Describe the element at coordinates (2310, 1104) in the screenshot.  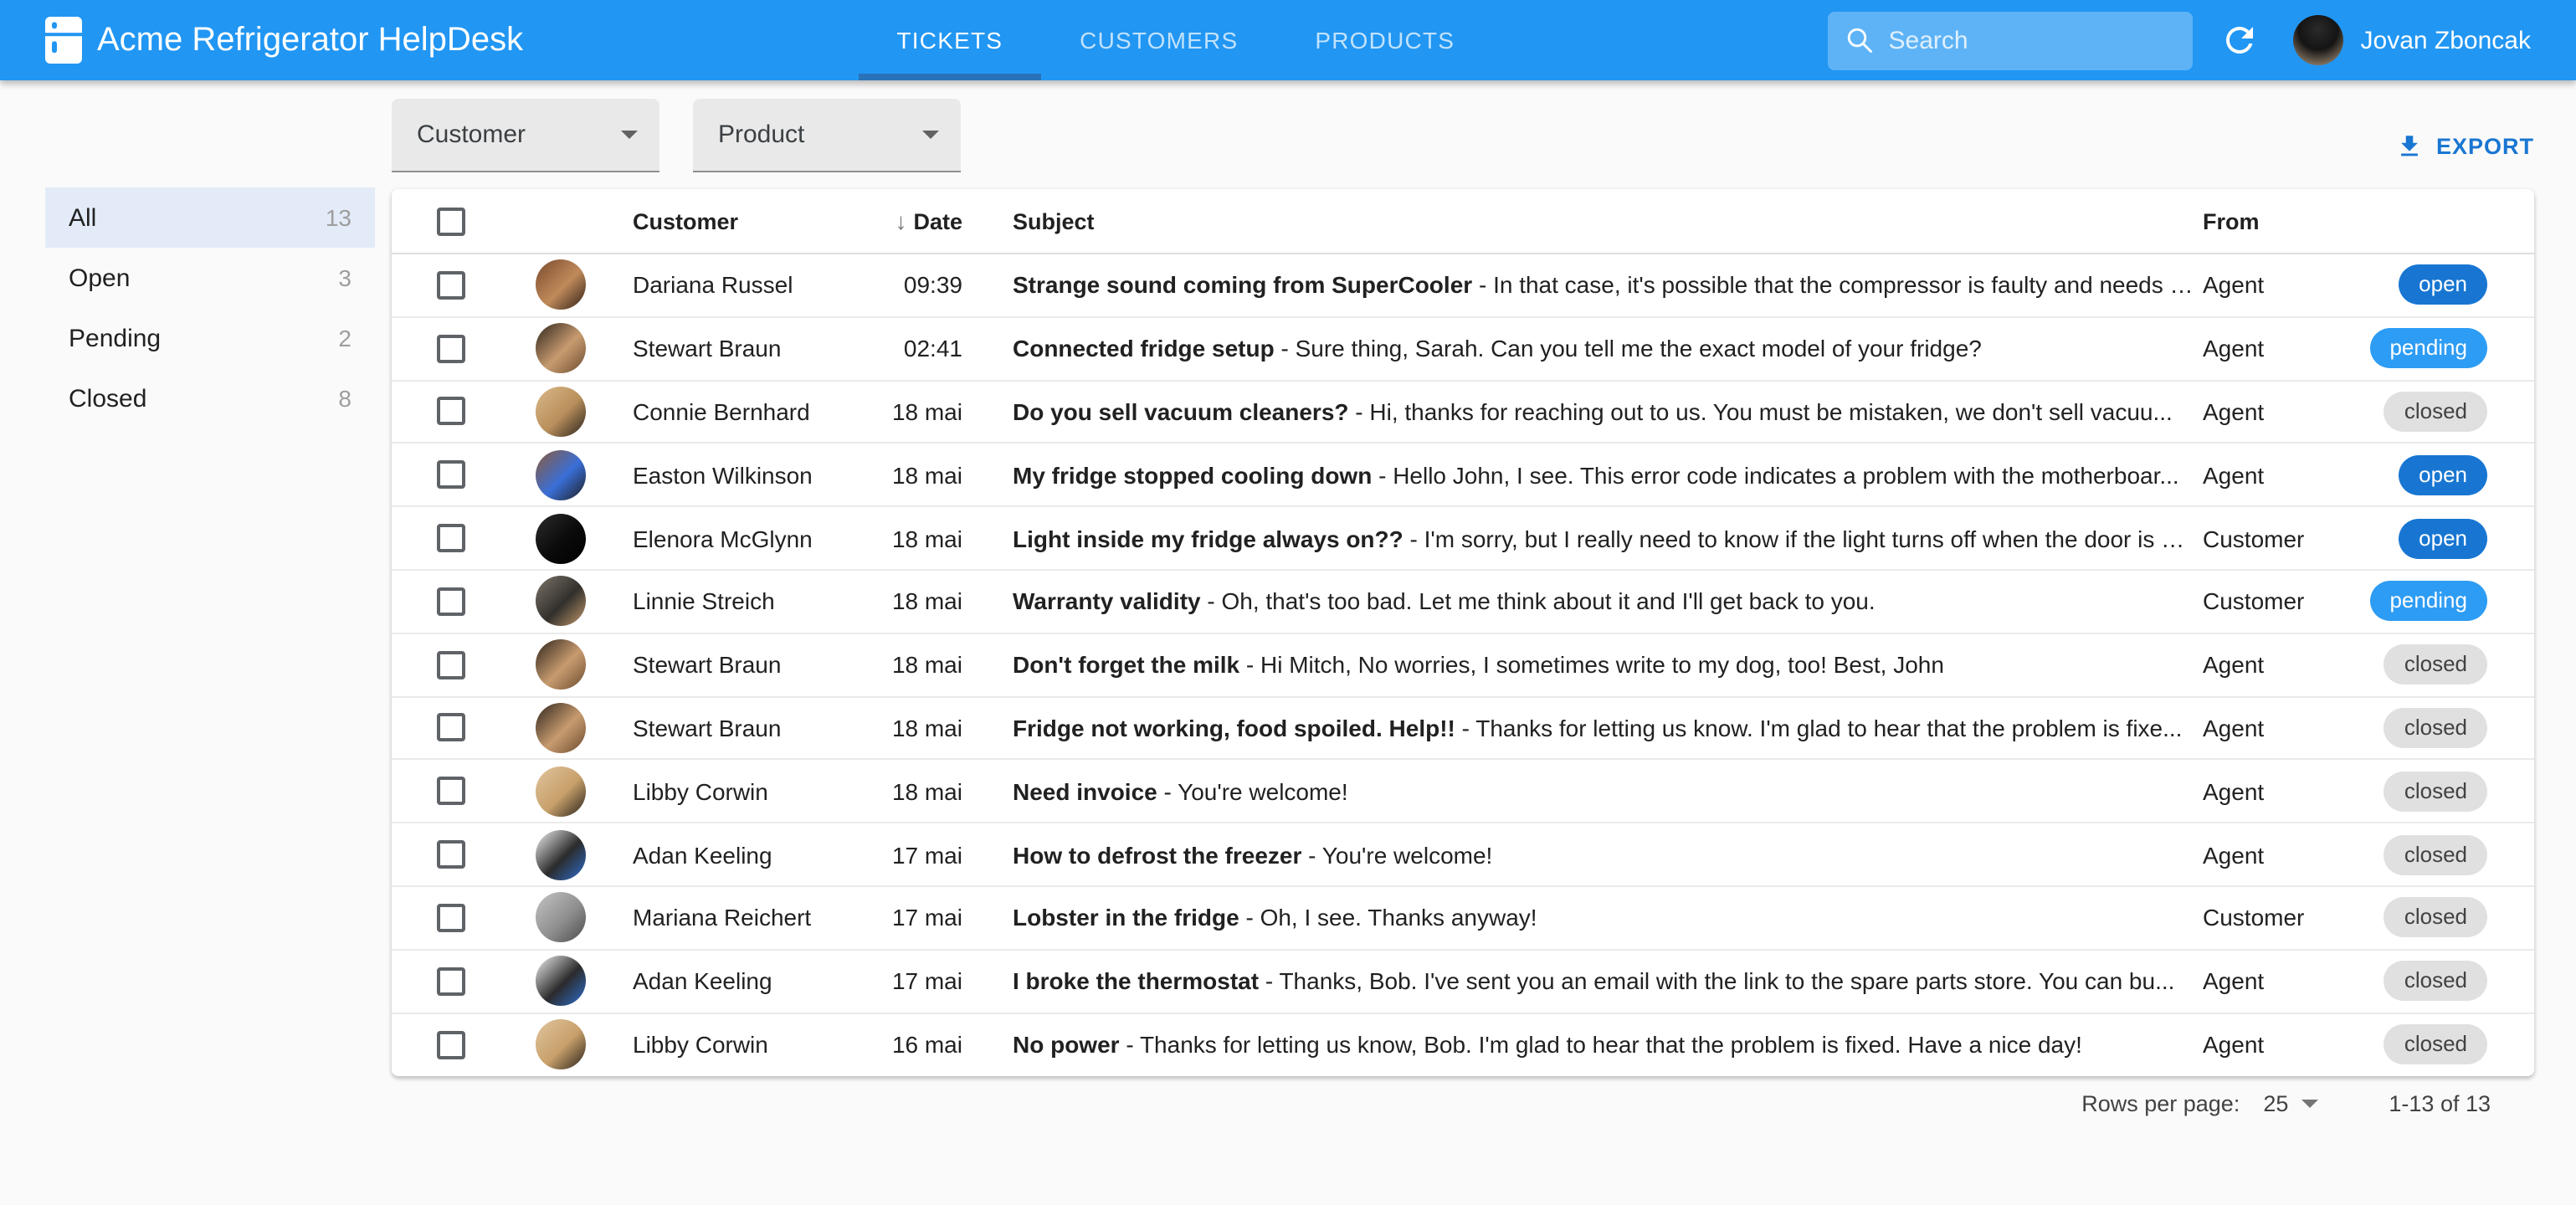
I see `chevron-down-icon` at that location.